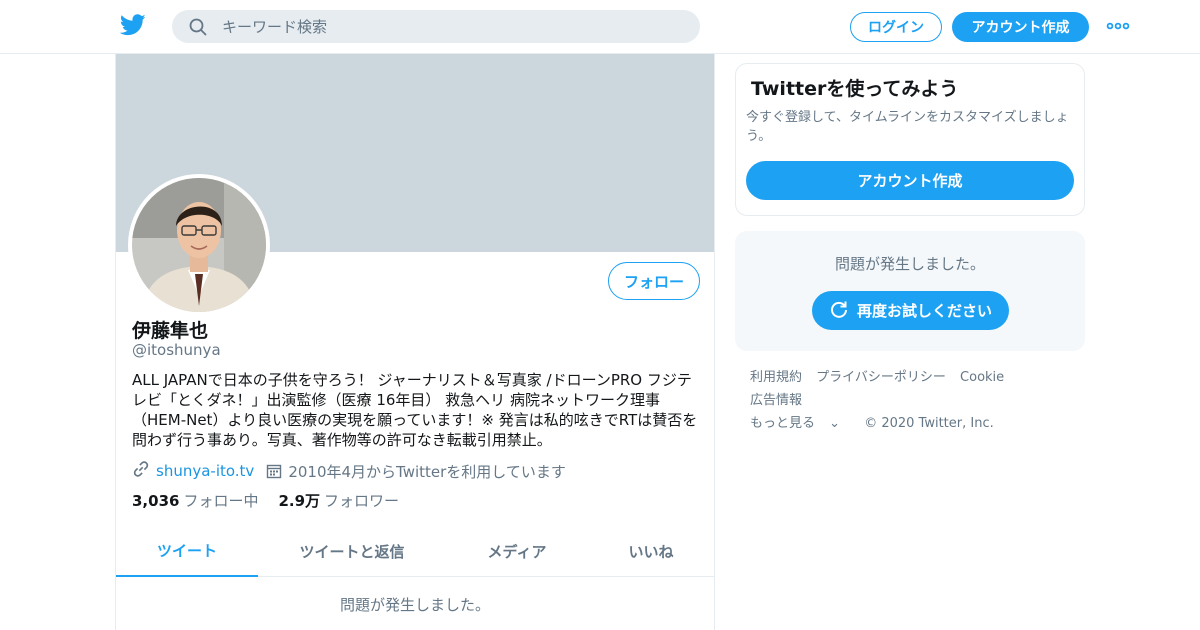 The height and width of the screenshot is (630, 1200). What do you see at coordinates (855, 89) in the screenshot?
I see `signup-card-title: Twitterを使ってみよう` at bounding box center [855, 89].